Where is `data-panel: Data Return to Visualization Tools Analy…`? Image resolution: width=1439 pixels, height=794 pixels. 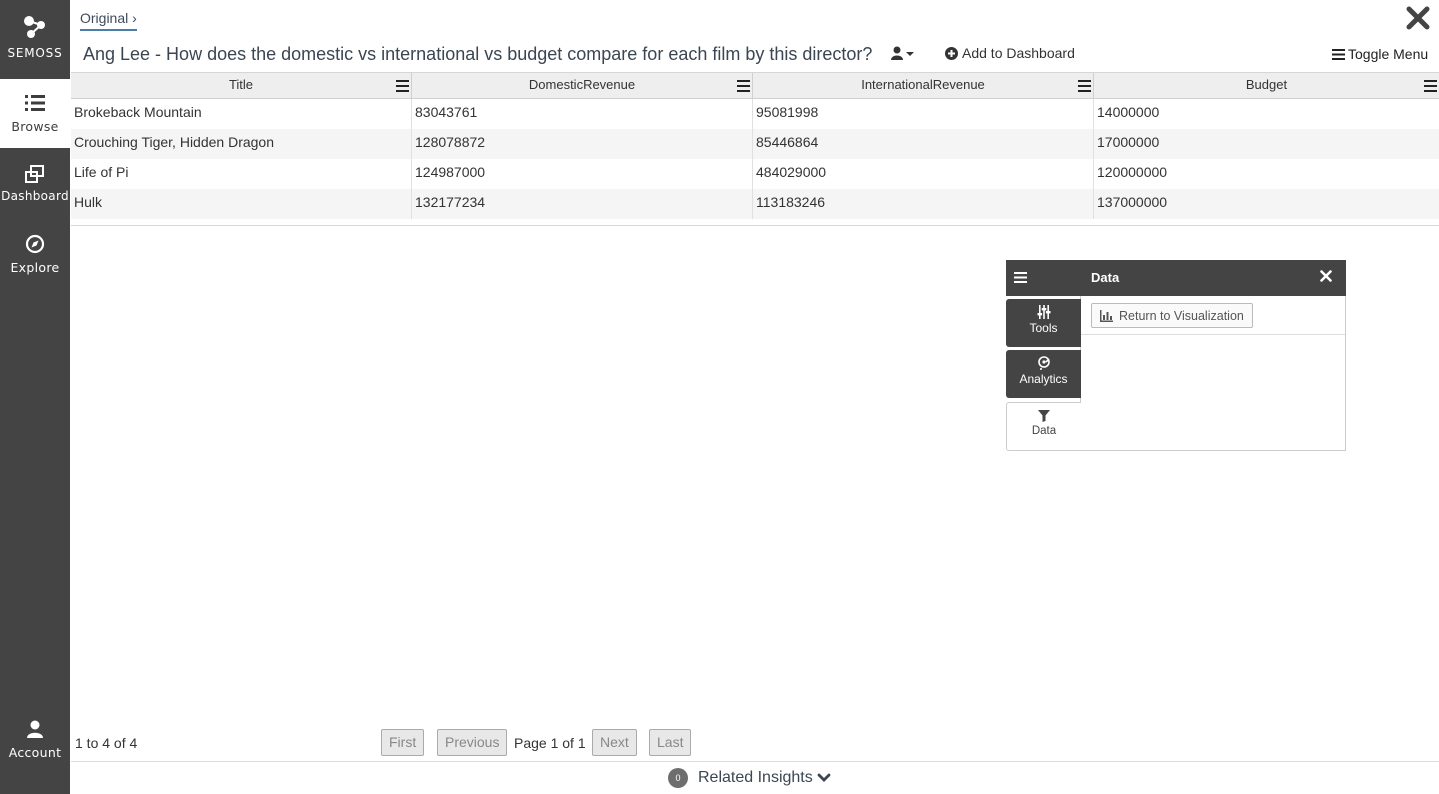 data-panel: Data Return to Visualization Tools Analy… is located at coordinates (1176, 355).